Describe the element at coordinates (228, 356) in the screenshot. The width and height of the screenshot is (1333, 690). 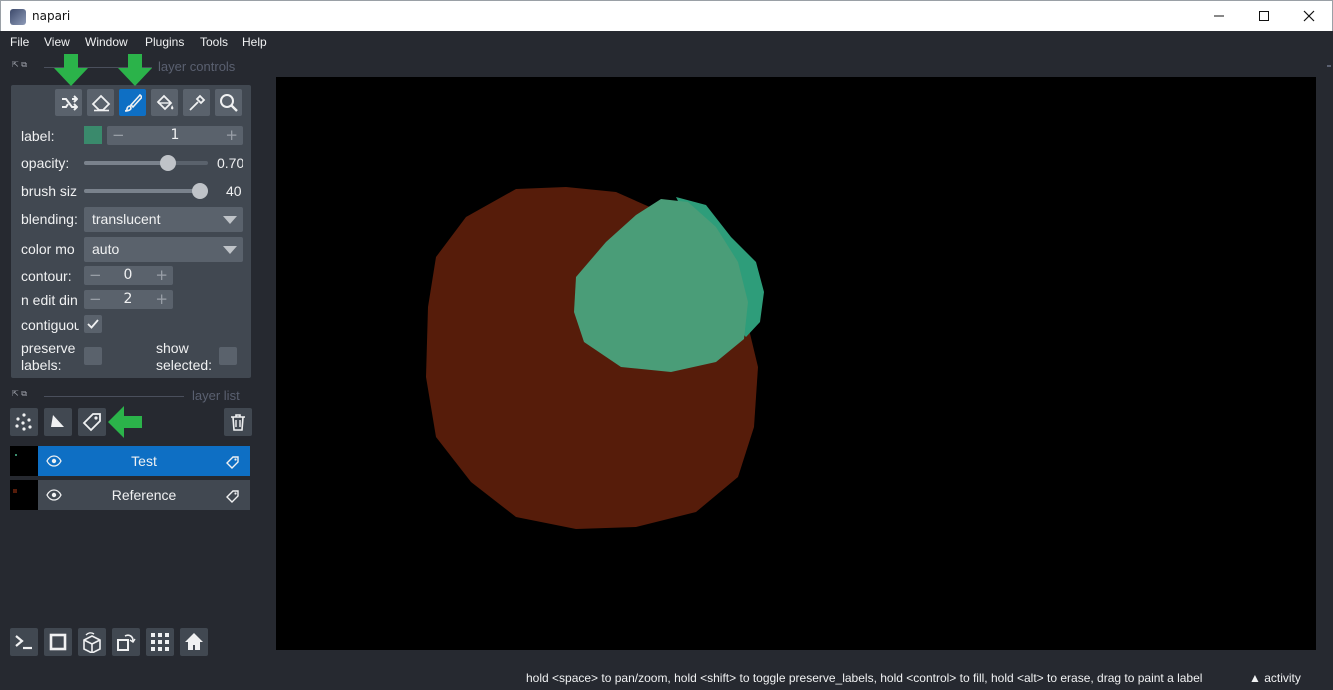
I see `show-selected-checkbox` at that location.